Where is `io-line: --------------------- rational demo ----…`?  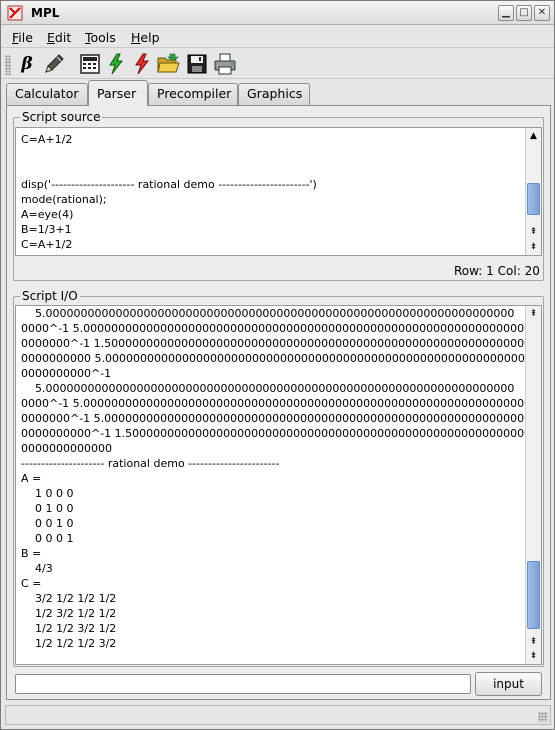
io-line: --------------------- rational demo ----… is located at coordinates (150, 463).